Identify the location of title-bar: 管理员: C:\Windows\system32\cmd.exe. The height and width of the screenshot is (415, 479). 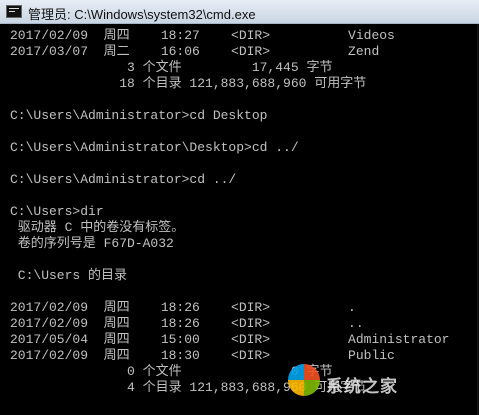
(239, 12).